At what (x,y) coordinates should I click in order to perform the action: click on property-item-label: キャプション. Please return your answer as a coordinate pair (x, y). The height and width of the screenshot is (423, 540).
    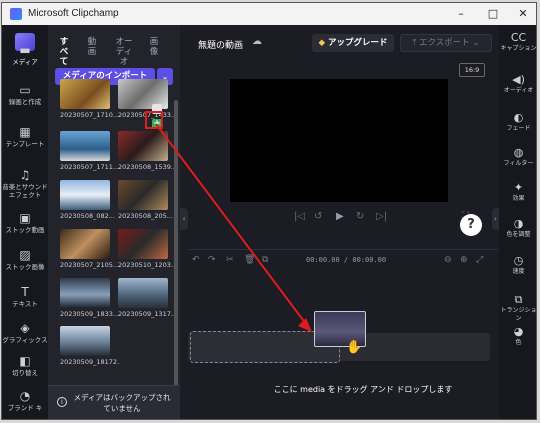
    Looking at the image, I should click on (518, 48).